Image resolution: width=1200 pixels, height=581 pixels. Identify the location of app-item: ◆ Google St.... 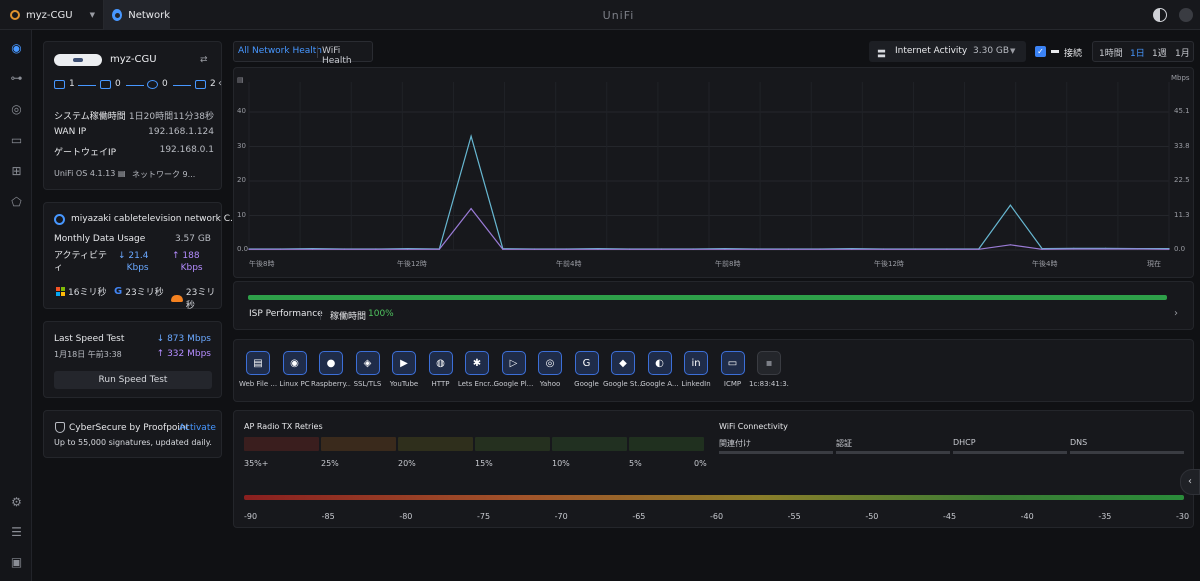
(623, 369).